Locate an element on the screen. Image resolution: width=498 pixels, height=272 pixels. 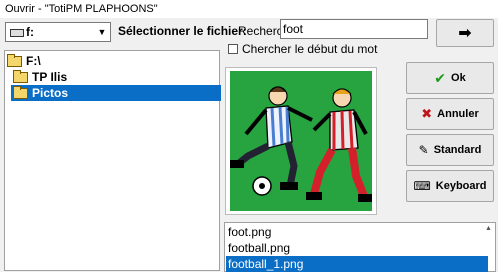
standard-button: ✎ Standard is located at coordinates (450, 150).